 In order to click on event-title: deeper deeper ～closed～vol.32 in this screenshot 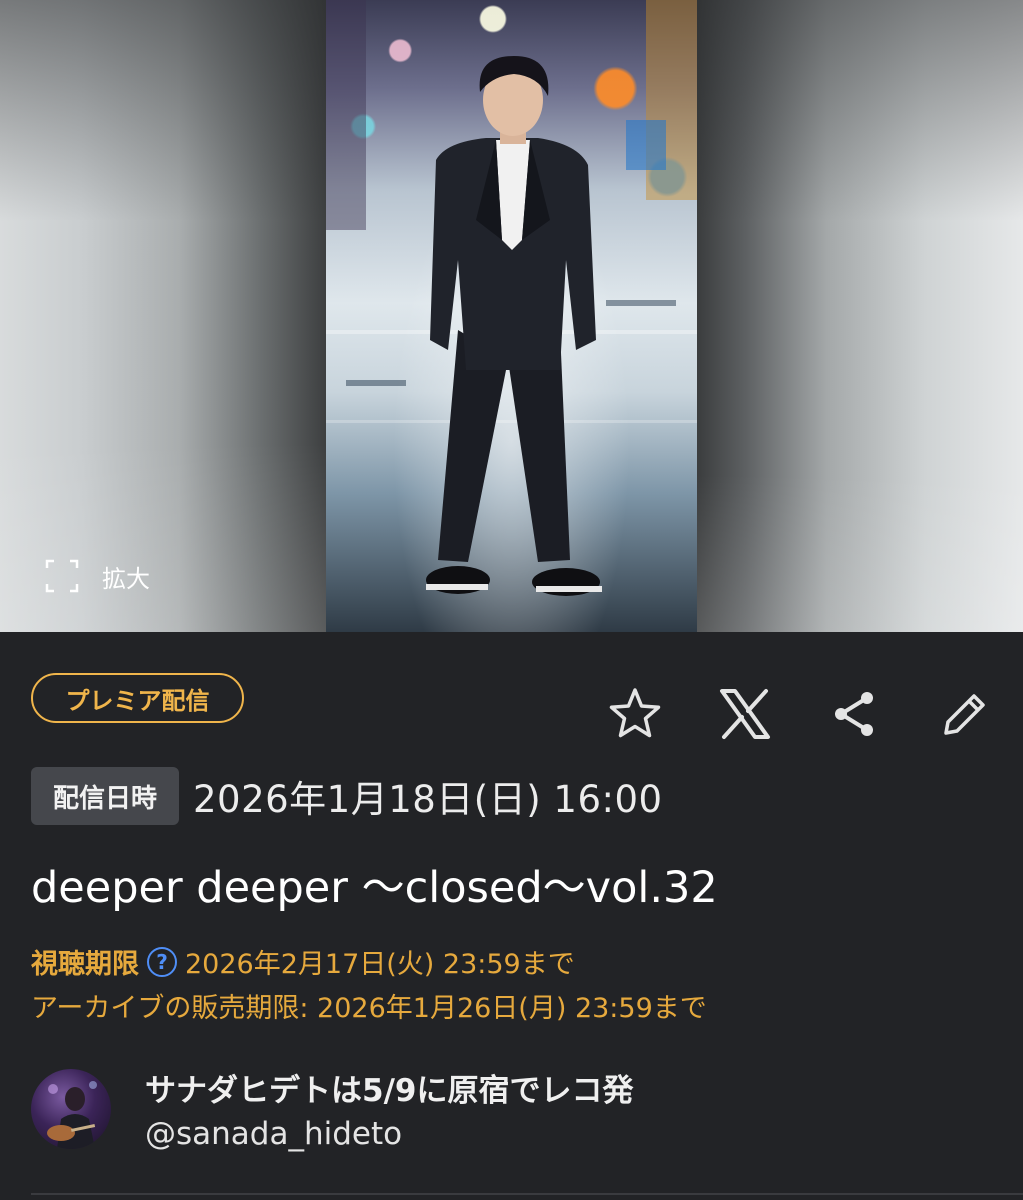, I will do `click(374, 888)`.